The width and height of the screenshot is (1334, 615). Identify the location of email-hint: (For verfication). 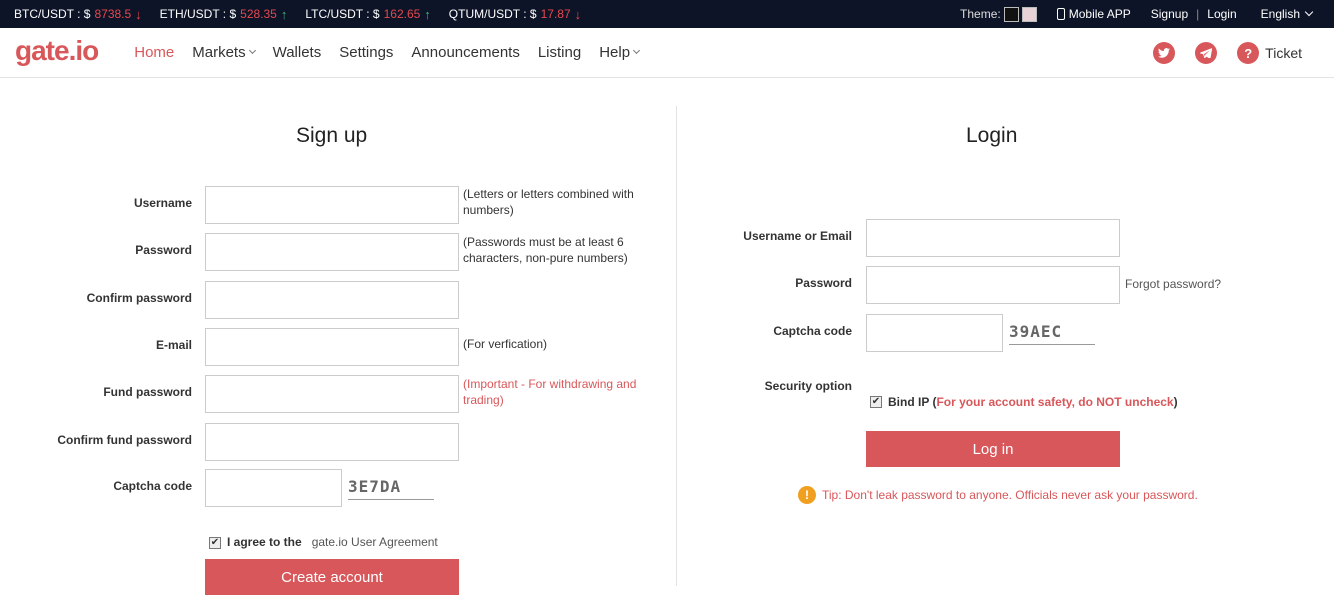
(505, 344).